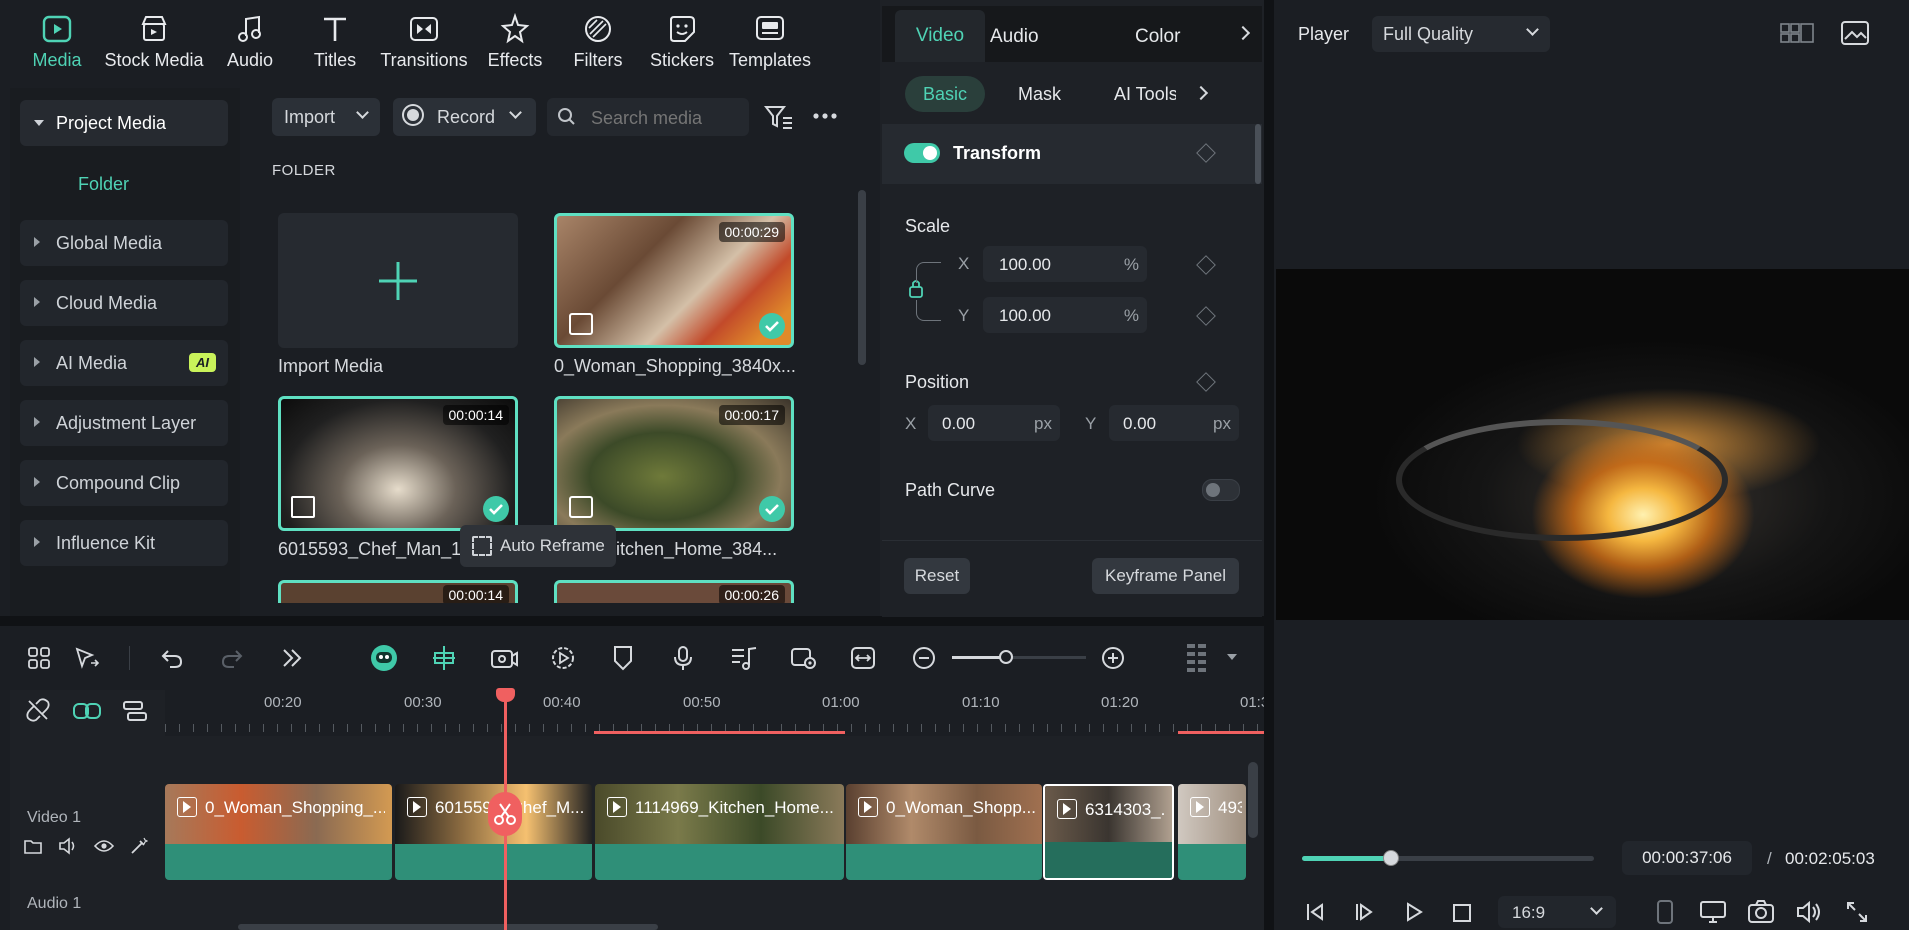  What do you see at coordinates (33, 846) in the screenshot?
I see `folder-lock-icon` at bounding box center [33, 846].